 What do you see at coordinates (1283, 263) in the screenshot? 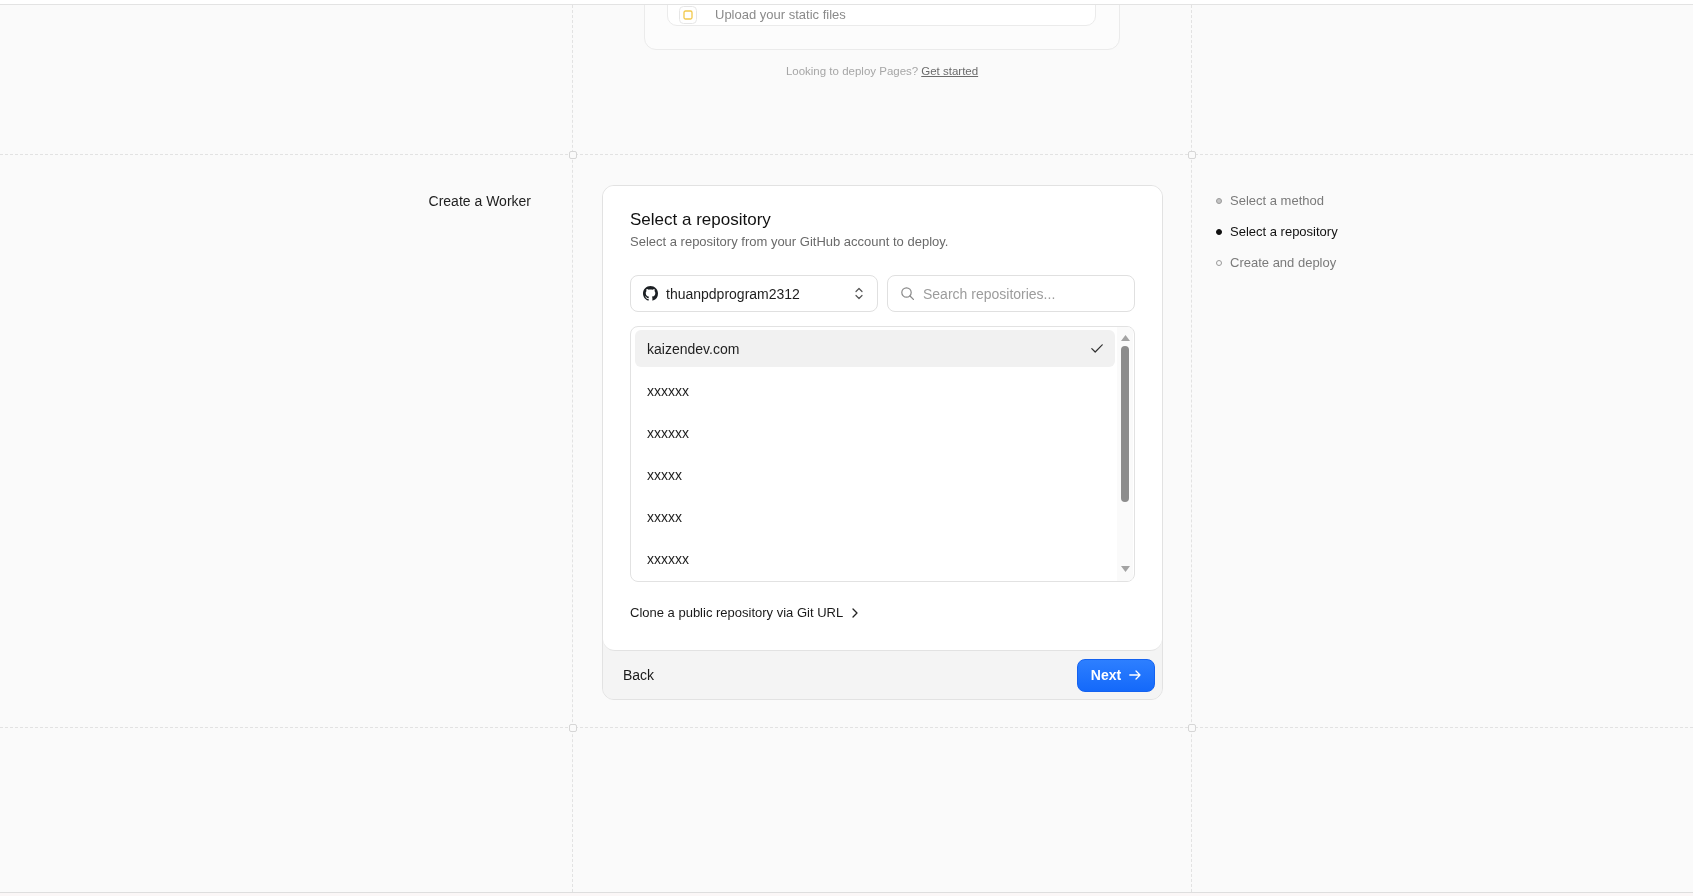
I see `step-label: Create and deploy` at bounding box center [1283, 263].